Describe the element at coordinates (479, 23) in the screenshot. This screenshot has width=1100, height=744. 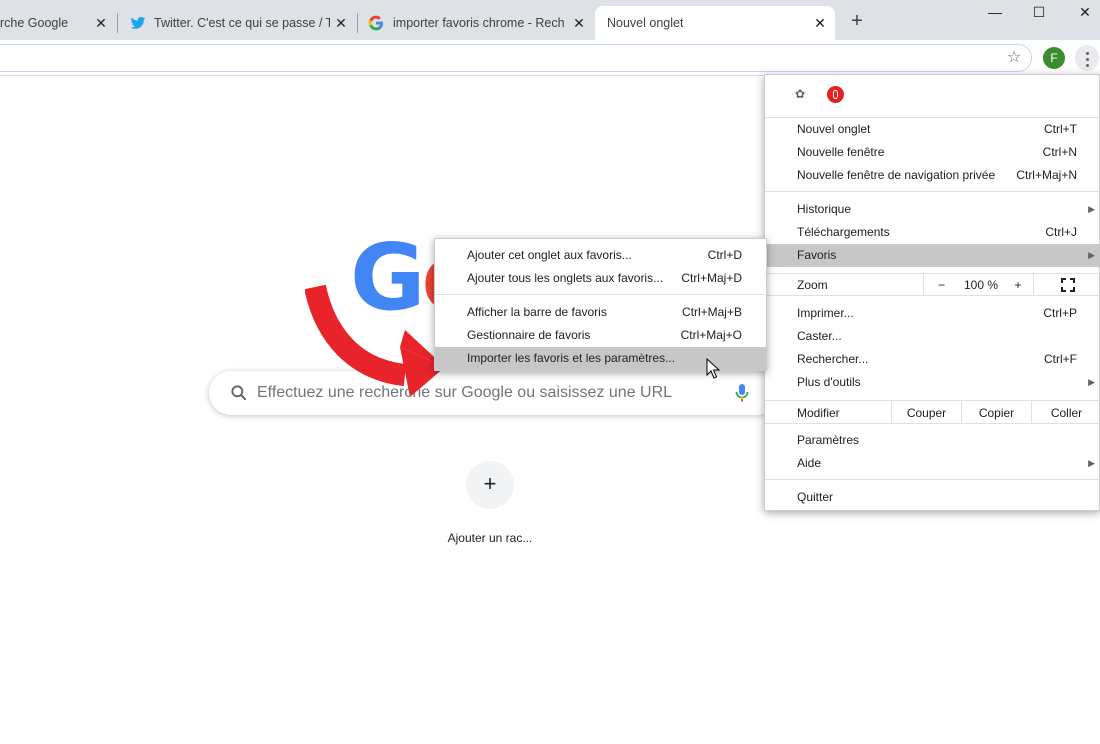
I see `tab-title: importer favoris chrome - Recher` at that location.